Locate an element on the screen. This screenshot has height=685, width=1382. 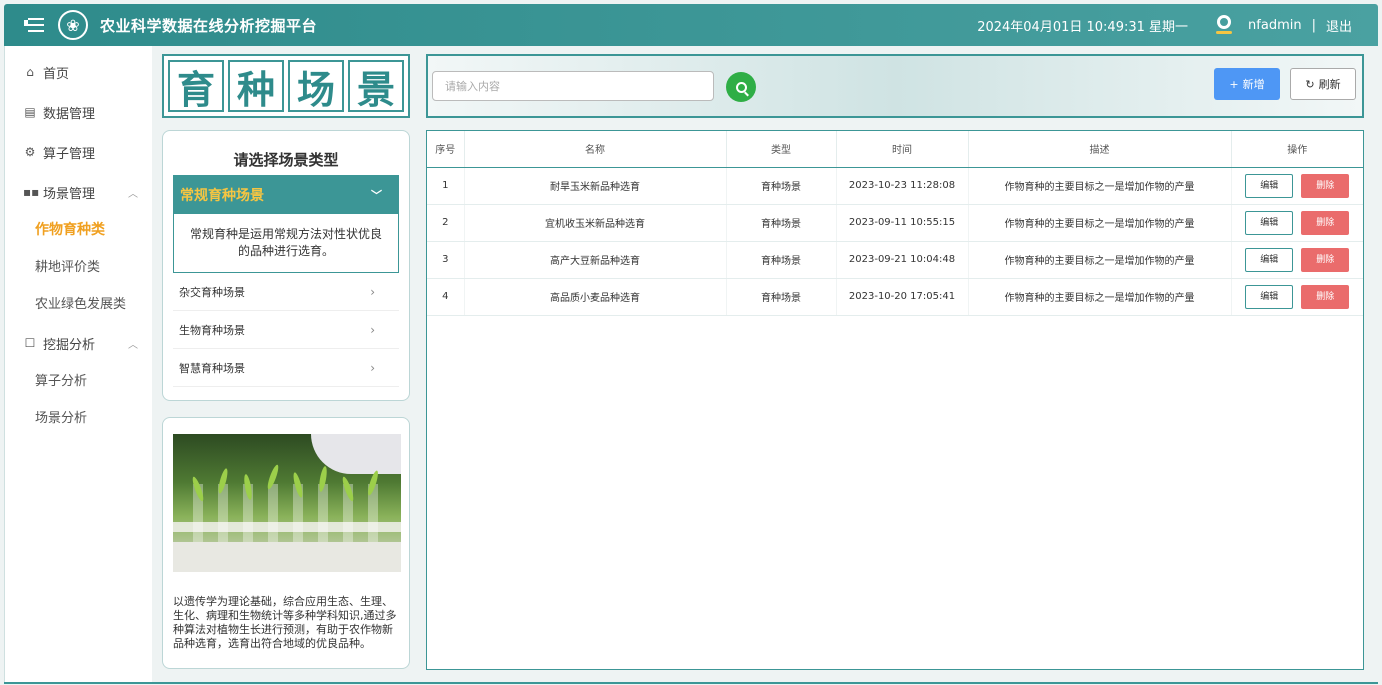
nav-sub-green-dev: 农业绿色发展类 is located at coordinates (78, 304).